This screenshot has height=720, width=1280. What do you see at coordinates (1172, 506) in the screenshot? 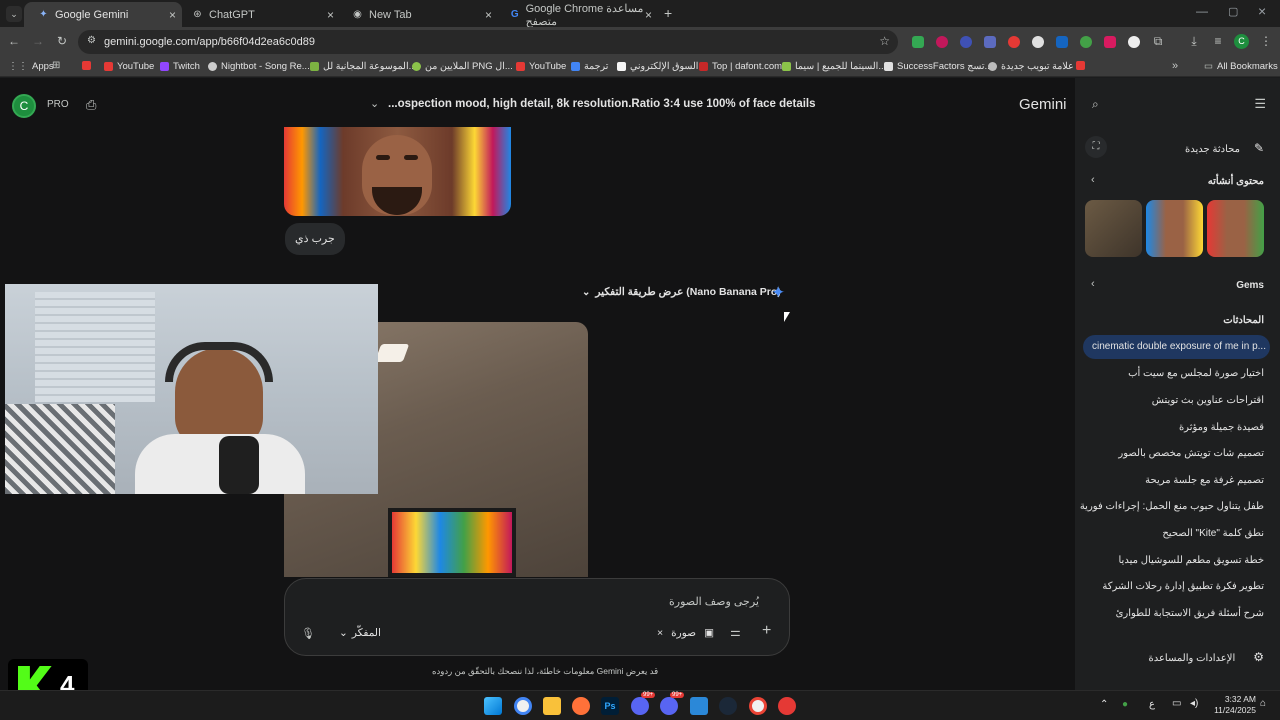
I see `chat-item: طفل يتناول حبوب منع الحمل: إجراءات فورية` at bounding box center [1172, 506].